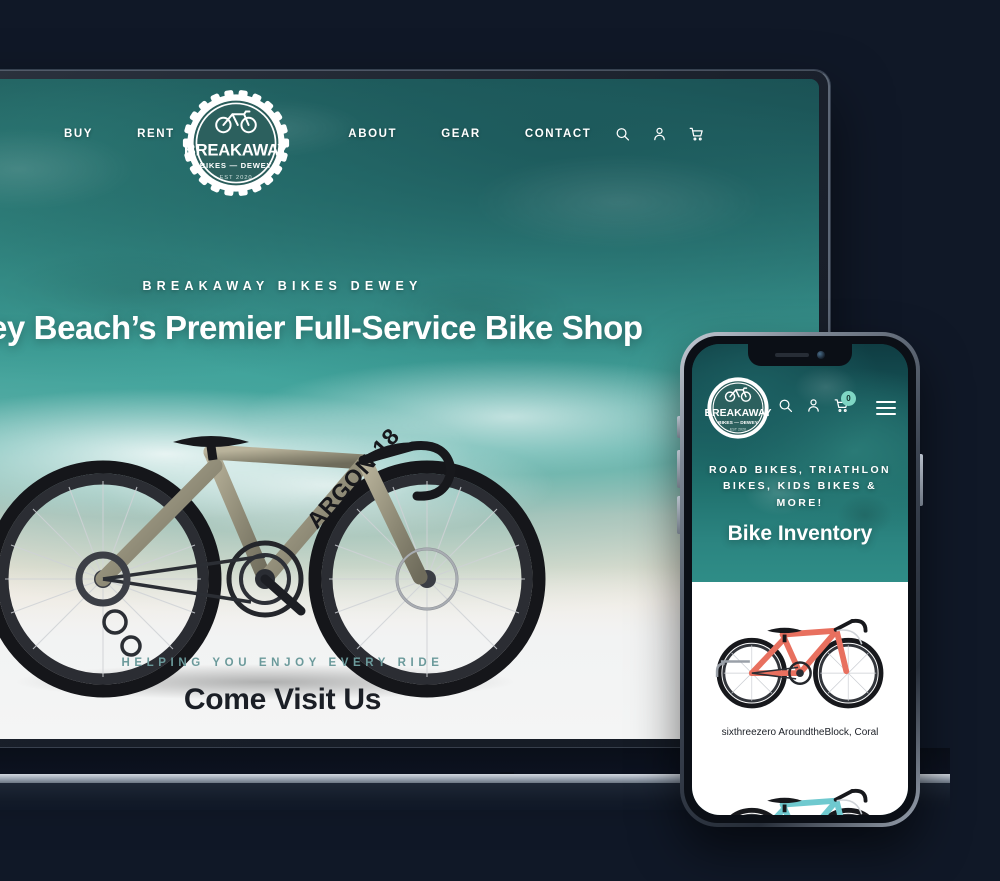  What do you see at coordinates (821, 355) in the screenshot?
I see `front-camera-icon` at bounding box center [821, 355].